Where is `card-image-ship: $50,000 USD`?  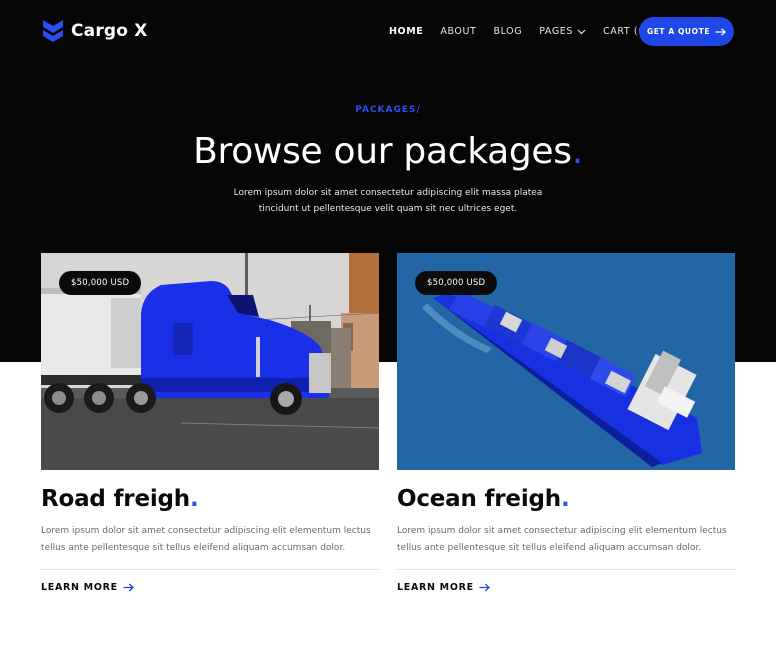
card-image-ship: $50,000 USD is located at coordinates (566, 361).